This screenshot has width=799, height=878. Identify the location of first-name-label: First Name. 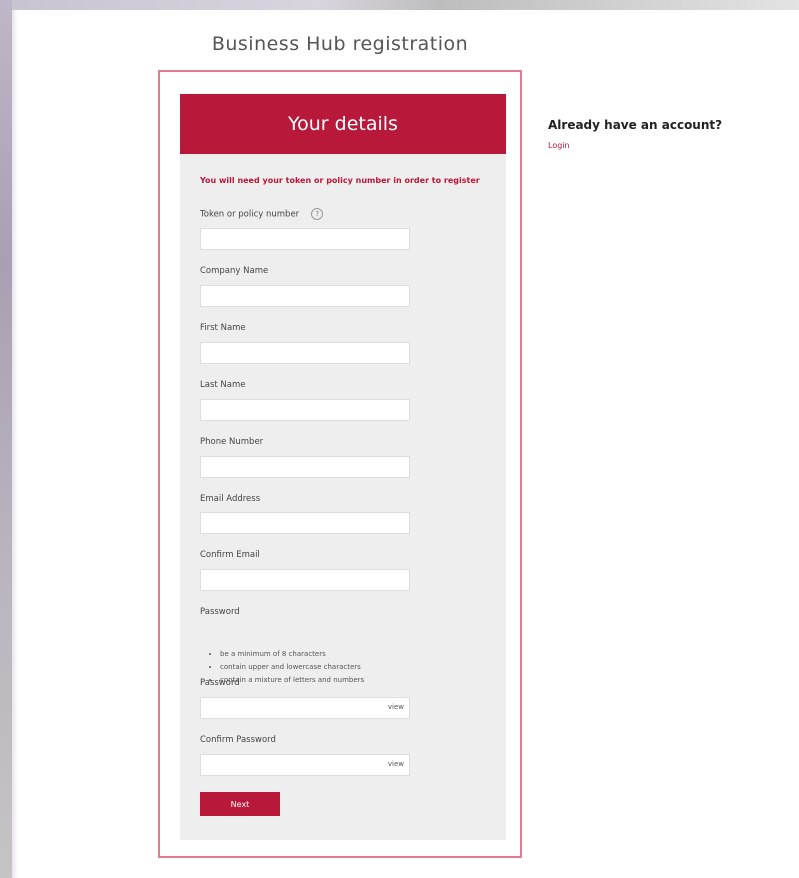
(223, 328).